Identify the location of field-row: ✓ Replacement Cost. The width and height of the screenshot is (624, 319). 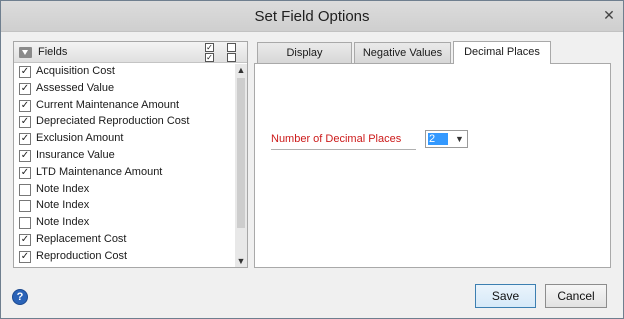
(124, 240).